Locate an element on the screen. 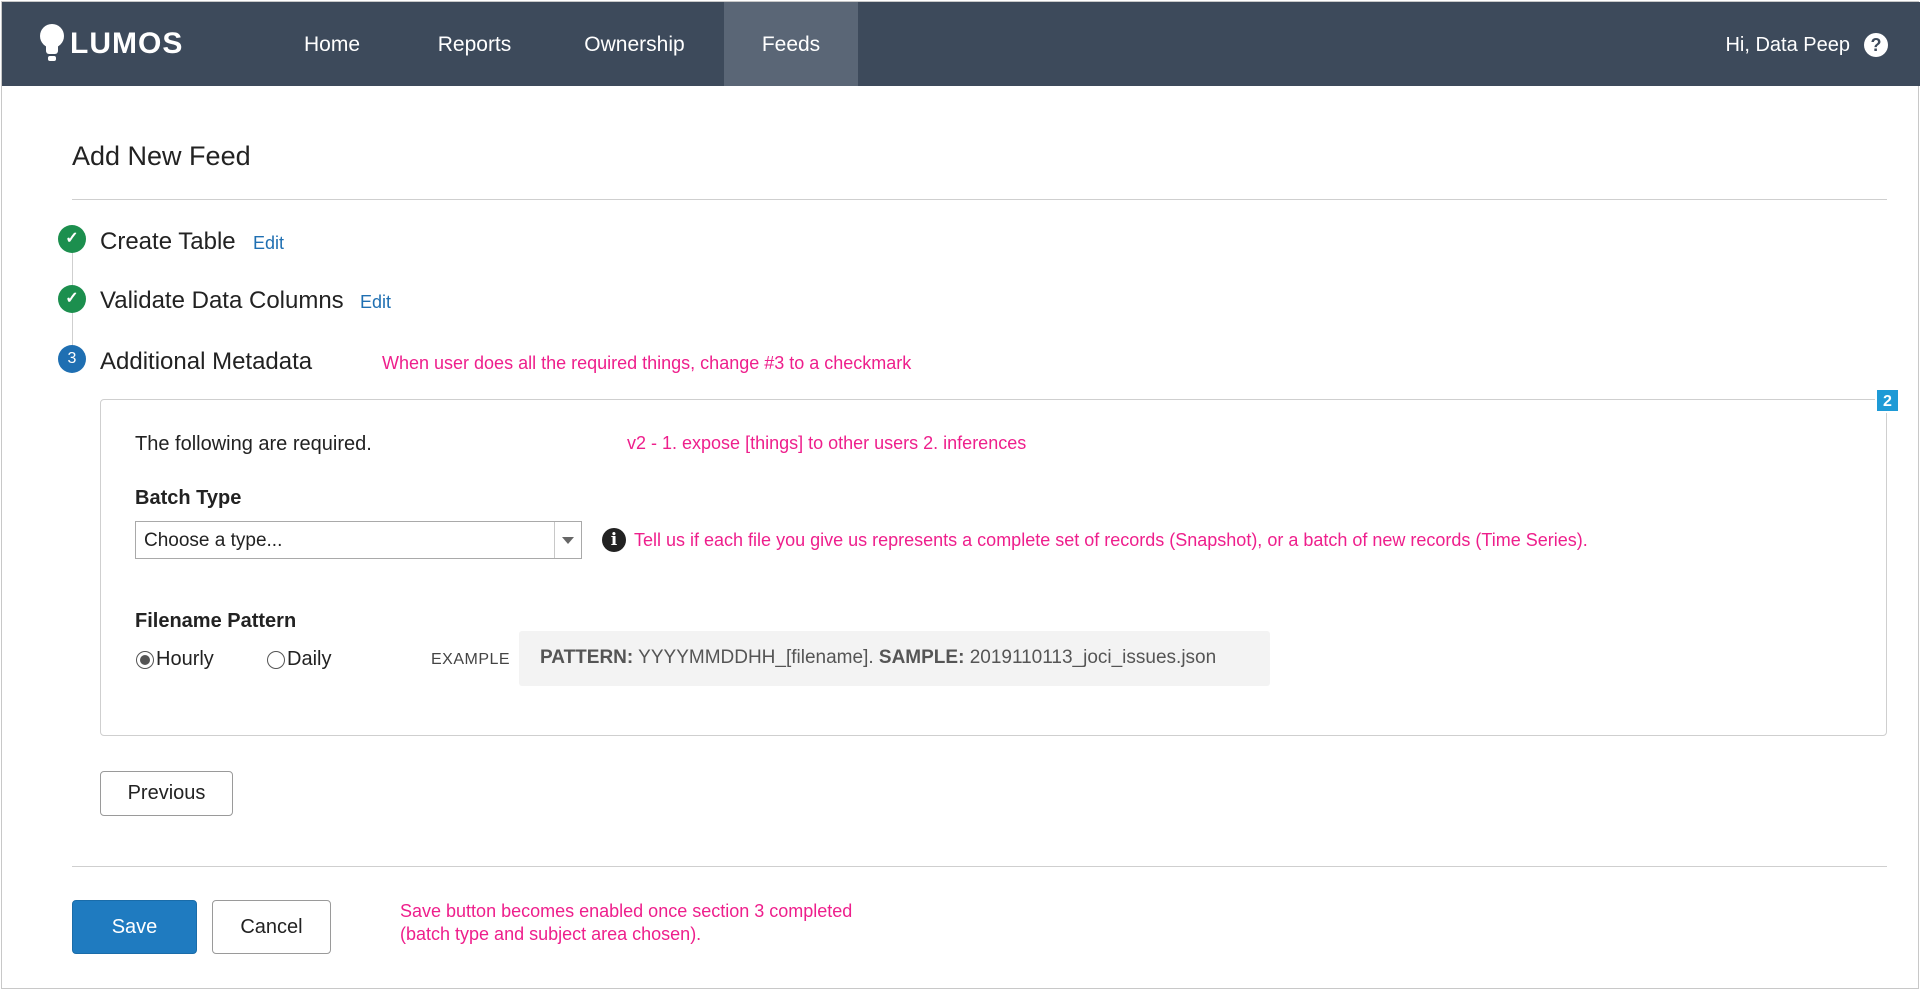 Image resolution: width=1920 pixels, height=990 pixels. example-label: EXAMPLE is located at coordinates (471, 659).